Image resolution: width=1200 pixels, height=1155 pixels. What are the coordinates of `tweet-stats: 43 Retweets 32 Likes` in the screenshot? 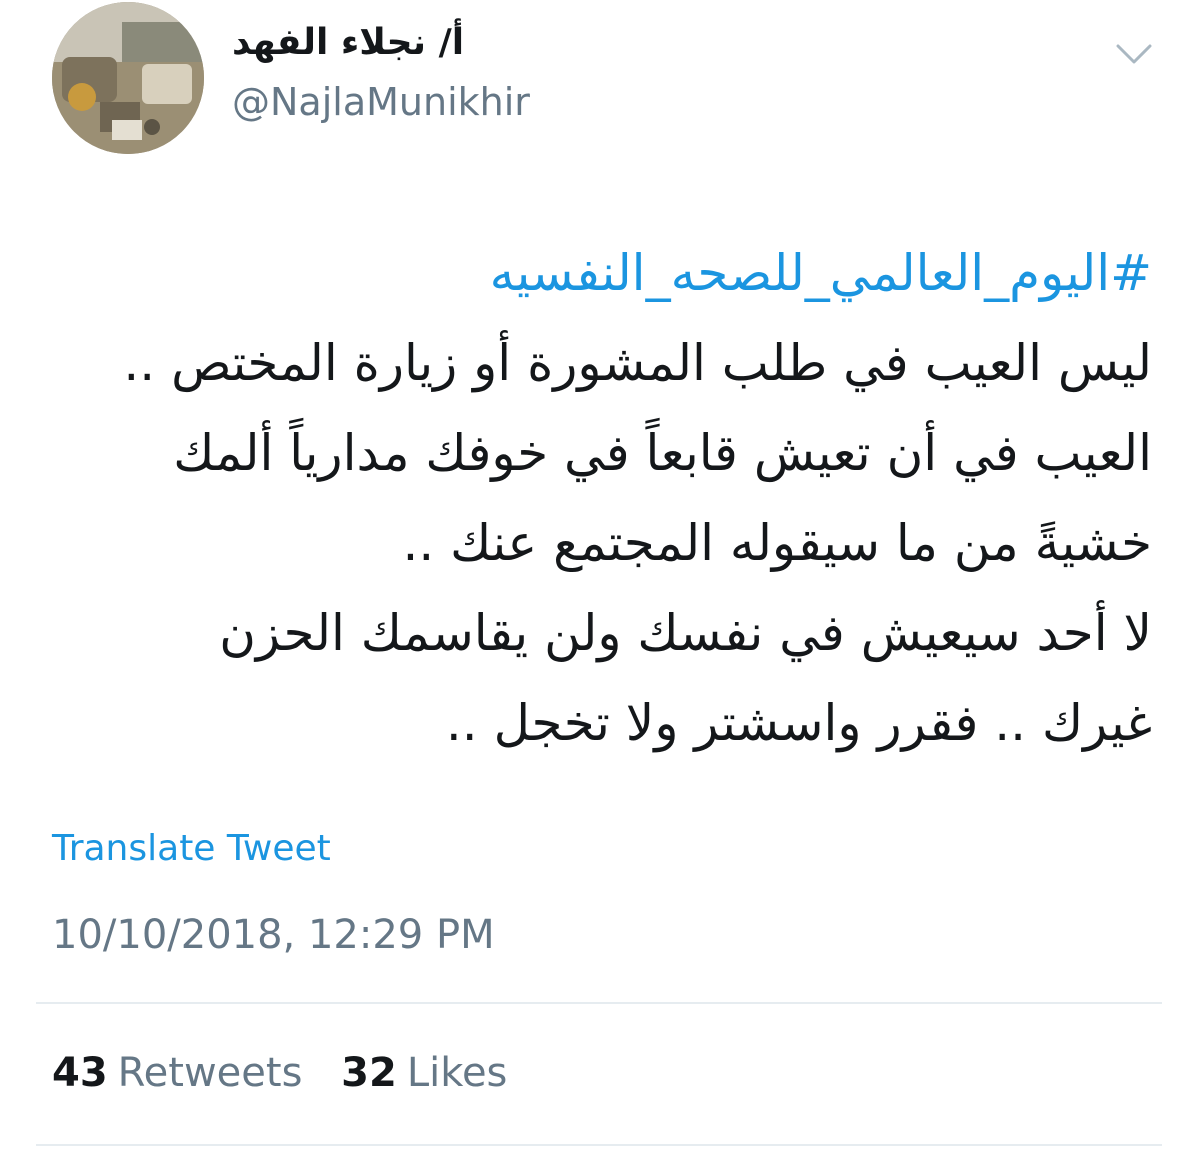 It's located at (292, 1073).